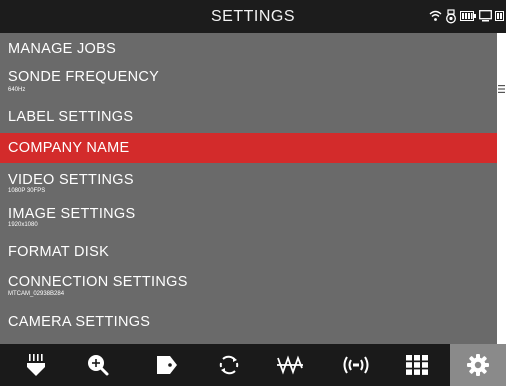 Image resolution: width=506 pixels, height=386 pixels. Describe the element at coordinates (72, 214) in the screenshot. I see `menu-item-label: IMAGE SETTINGS` at that location.